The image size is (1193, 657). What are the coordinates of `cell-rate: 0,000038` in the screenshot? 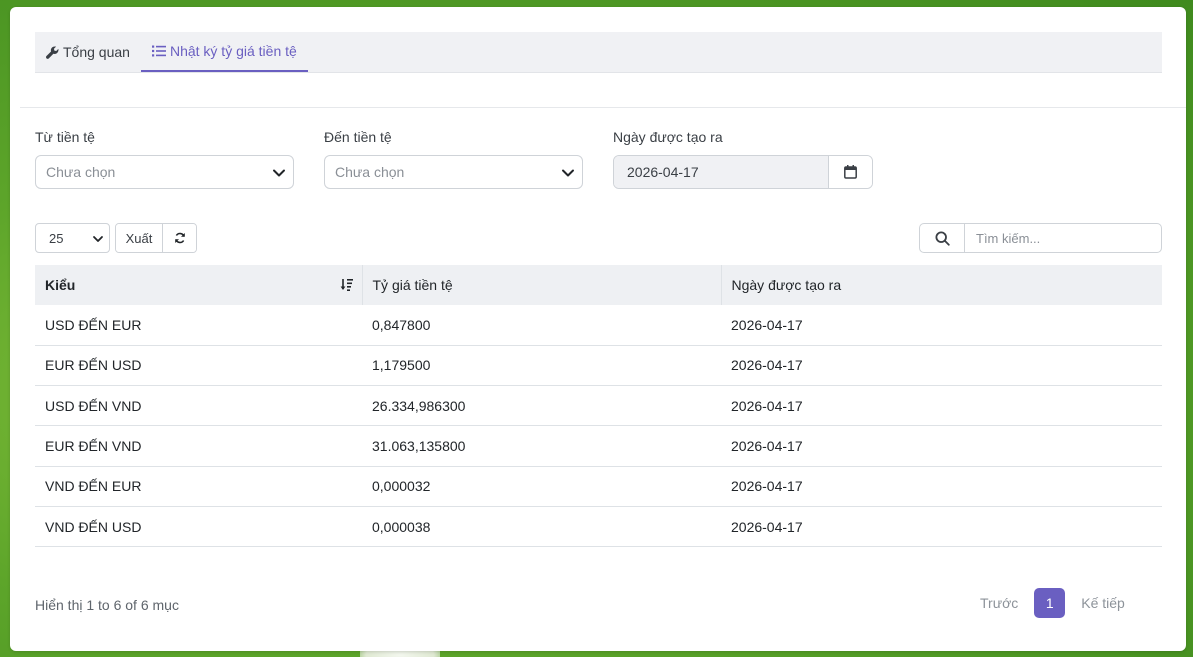 It's located at (401, 526).